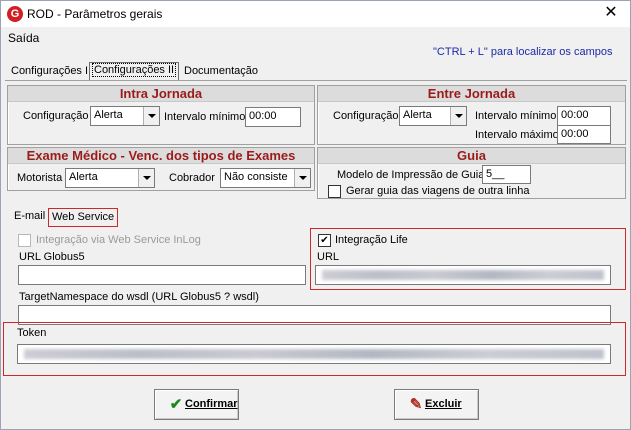 The width and height of the screenshot is (631, 430). Describe the element at coordinates (49, 72) in the screenshot. I see `tab-configuracoes-1: Configurações I` at that location.